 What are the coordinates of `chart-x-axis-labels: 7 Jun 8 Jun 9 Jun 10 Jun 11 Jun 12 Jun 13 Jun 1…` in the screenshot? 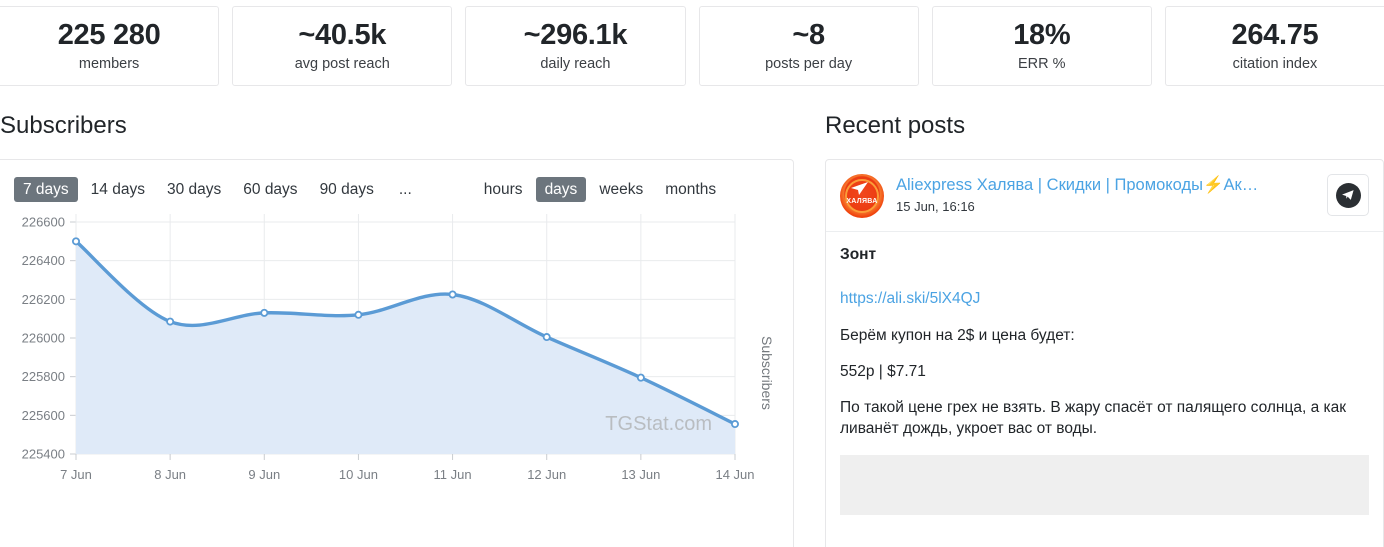 It's located at (407, 474).